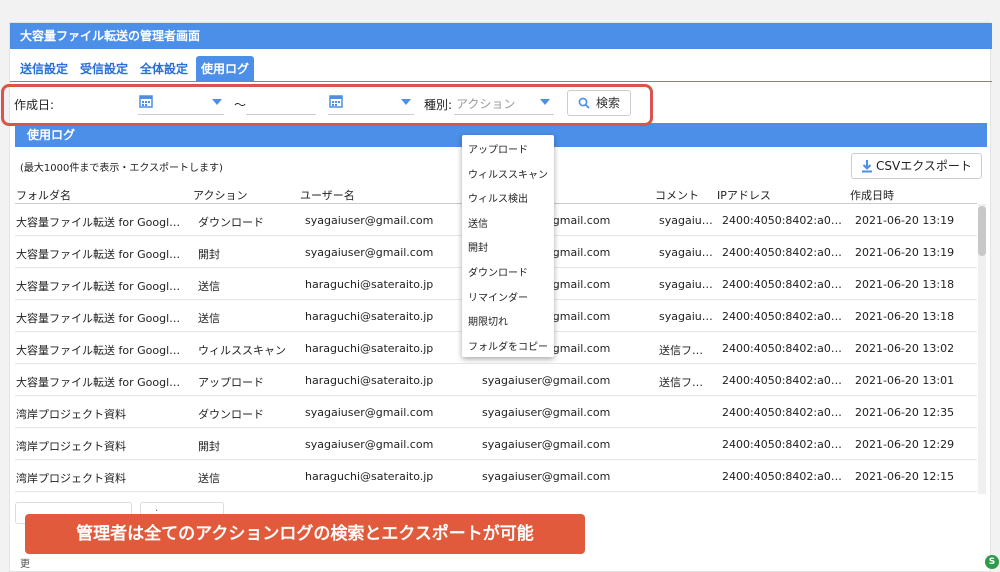 The width and height of the screenshot is (1000, 572). Describe the element at coordinates (231, 382) in the screenshot. I see `cell-action: アップロード` at that location.